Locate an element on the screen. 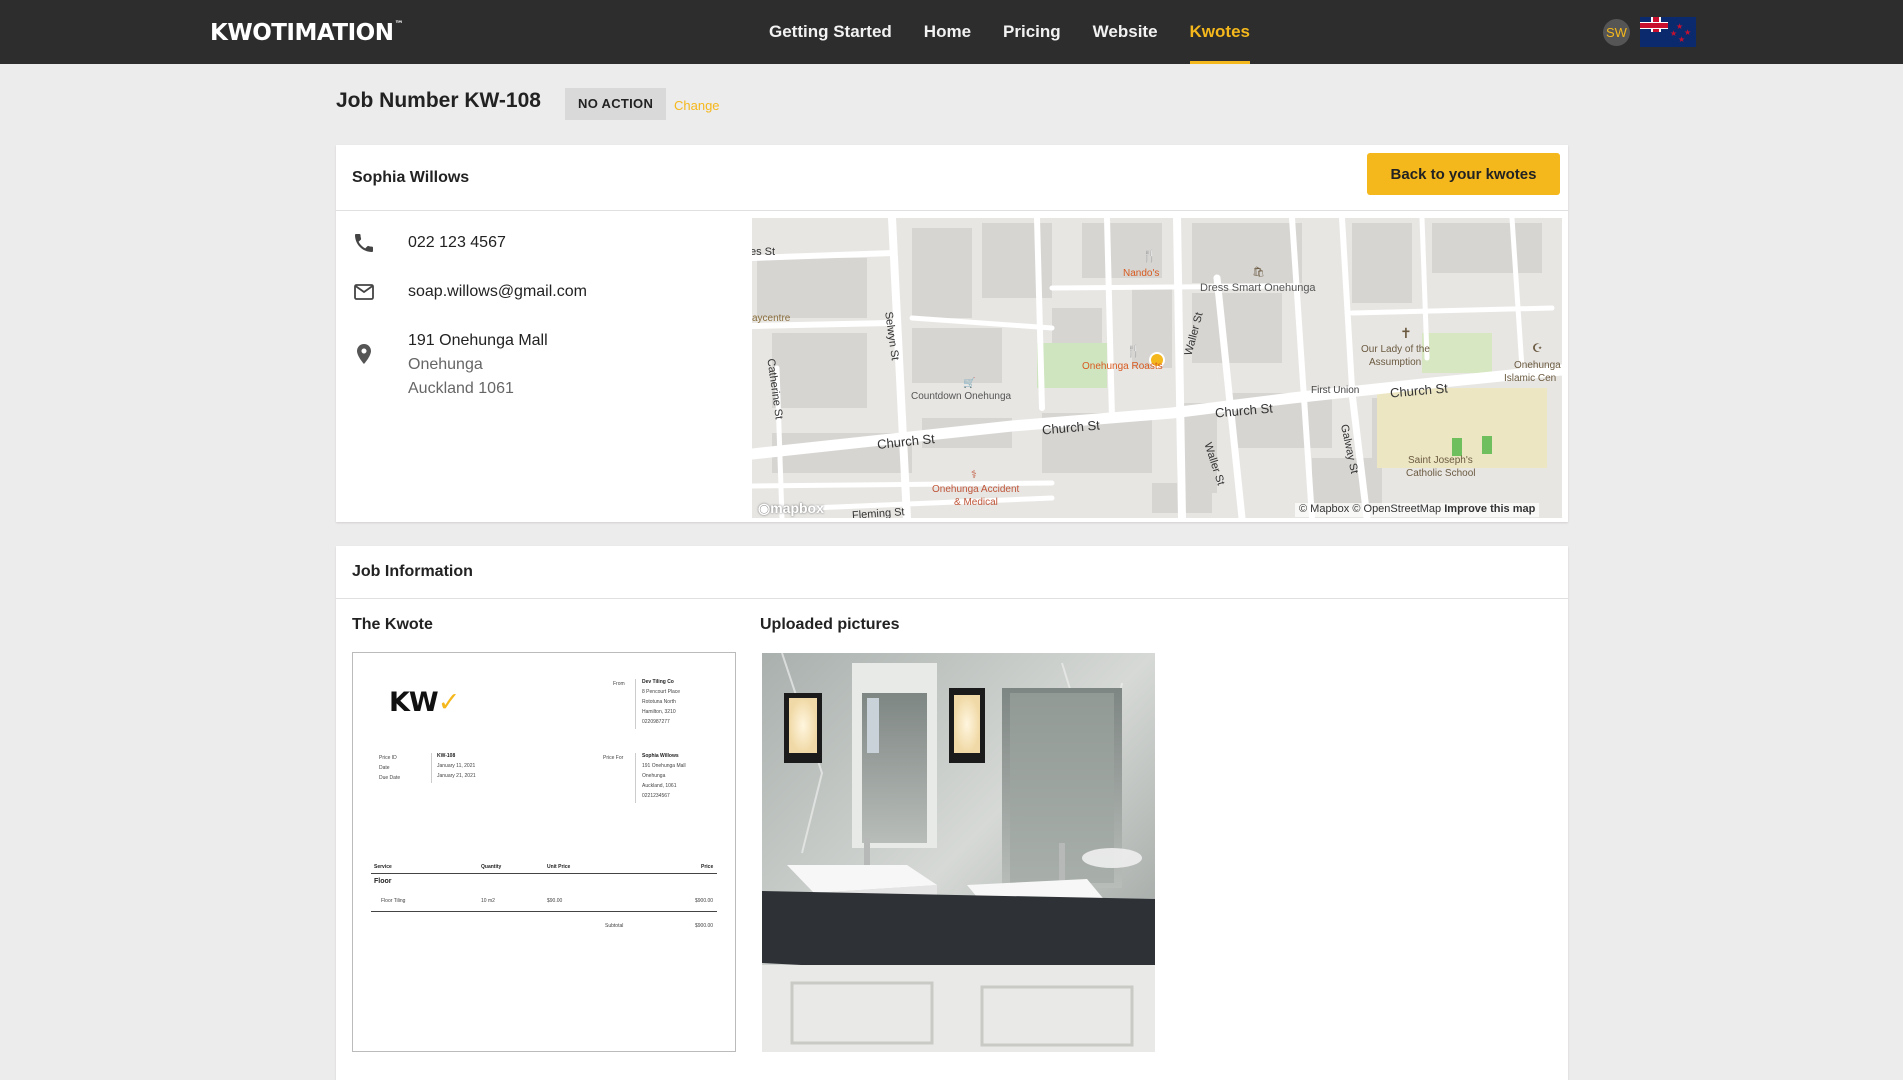 Image resolution: width=1903 pixels, height=1080 pixels. map-label: aycentre is located at coordinates (771, 318).